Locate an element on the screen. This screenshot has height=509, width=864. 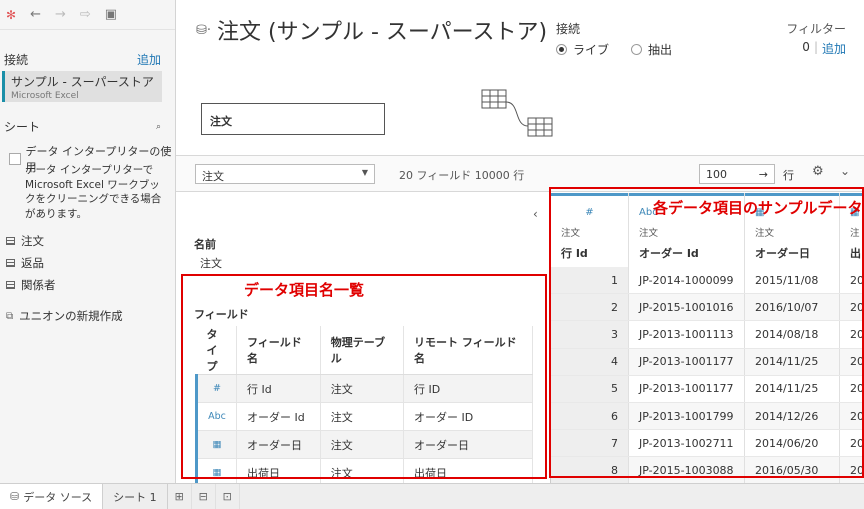
grid-row: 8 JP-2015-1003088 2016/05/30 20 is located at coordinates (707, 470).